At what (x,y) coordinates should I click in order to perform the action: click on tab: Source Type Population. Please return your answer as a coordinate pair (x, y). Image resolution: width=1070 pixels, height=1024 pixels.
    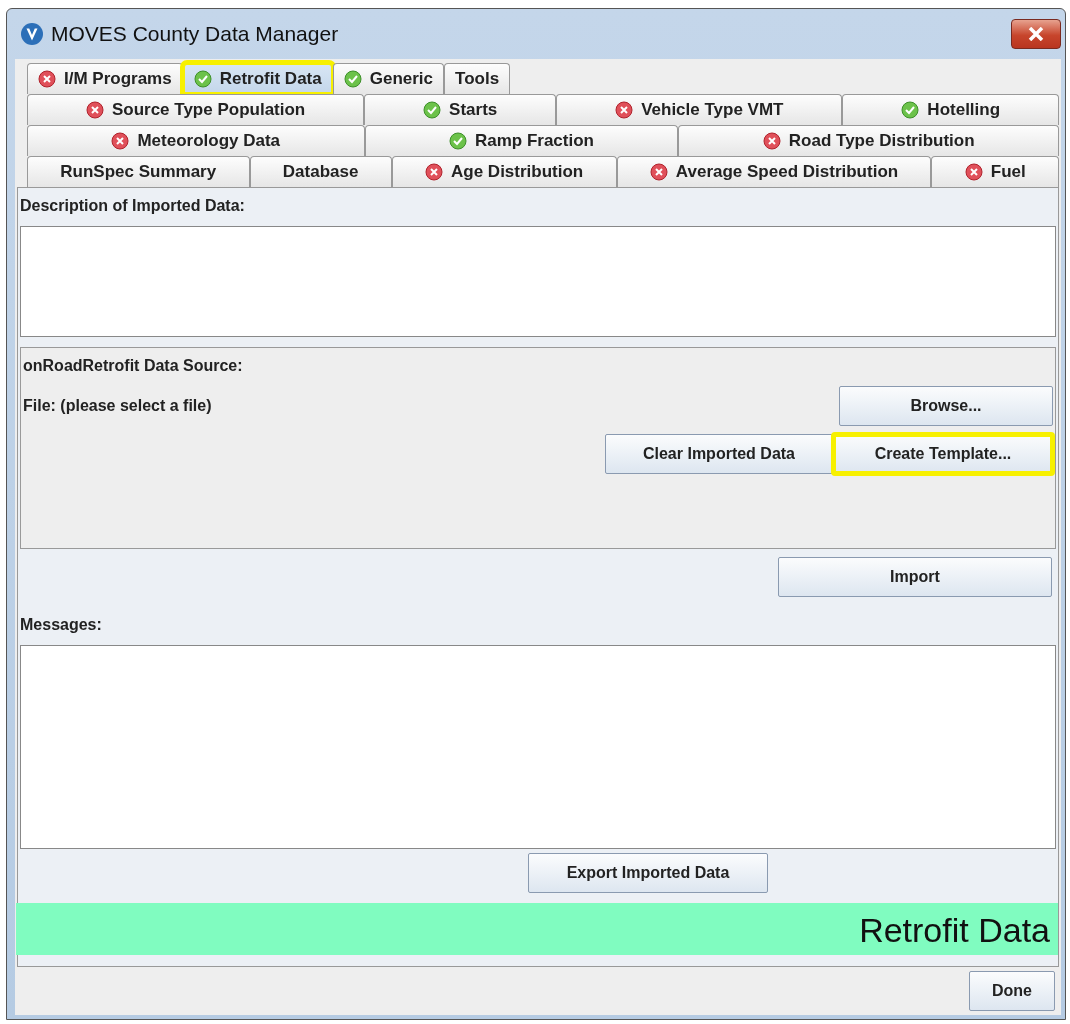
    Looking at the image, I should click on (196, 109).